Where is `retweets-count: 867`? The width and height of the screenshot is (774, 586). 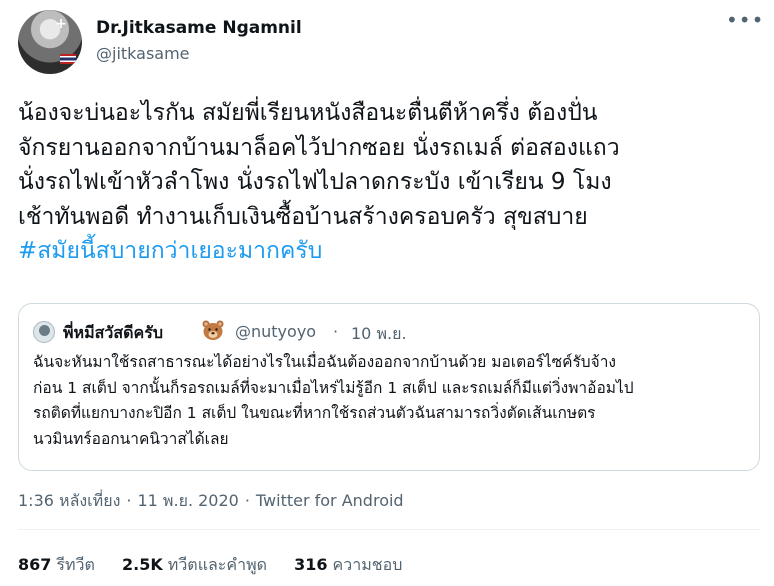 retweets-count: 867 is located at coordinates (35, 564).